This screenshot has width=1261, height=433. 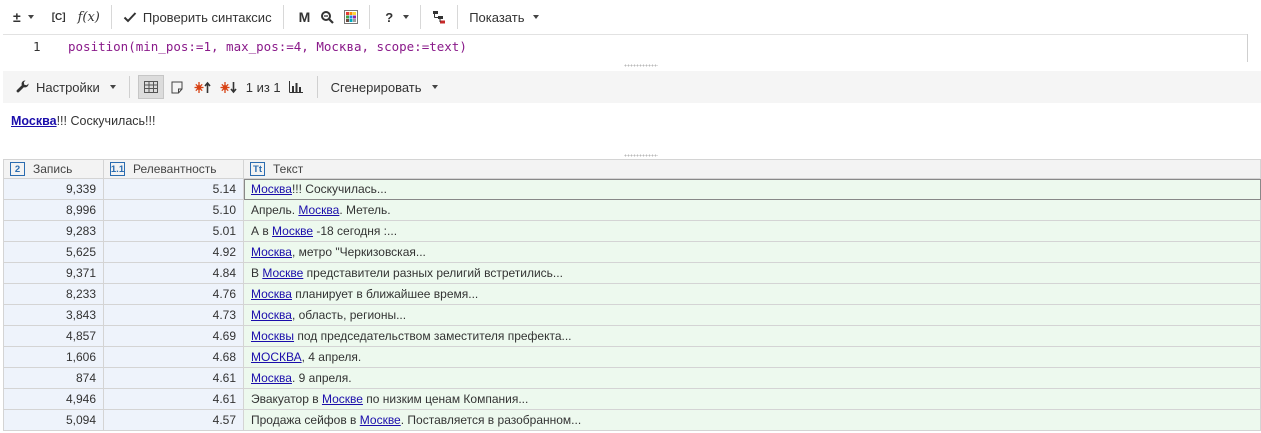 I want to click on text-before-match: А в, so click(x=262, y=231).